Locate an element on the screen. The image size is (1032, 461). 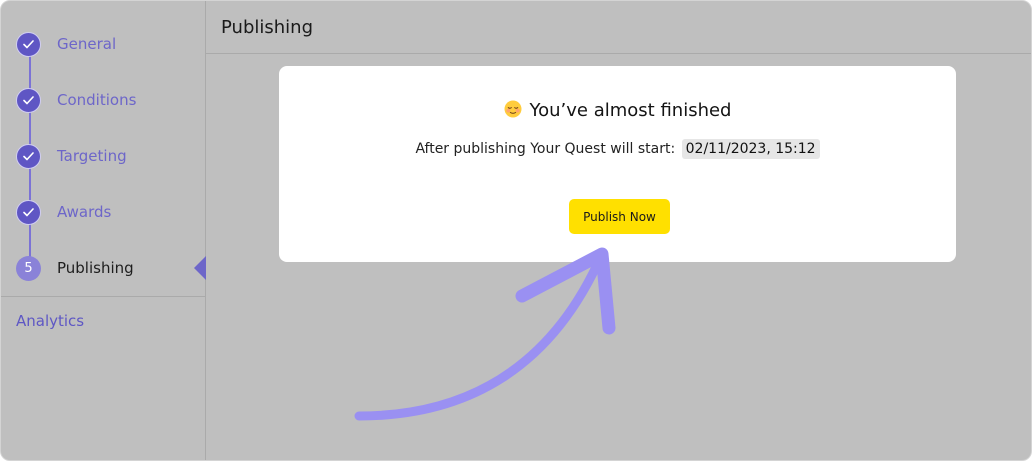
step-awards: Awards is located at coordinates (63, 212).